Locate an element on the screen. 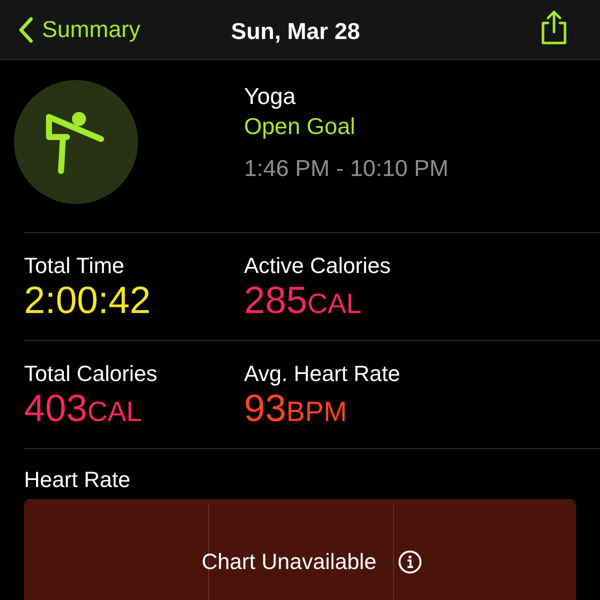 The width and height of the screenshot is (600, 600). chevron-left-icon is located at coordinates (26, 30).